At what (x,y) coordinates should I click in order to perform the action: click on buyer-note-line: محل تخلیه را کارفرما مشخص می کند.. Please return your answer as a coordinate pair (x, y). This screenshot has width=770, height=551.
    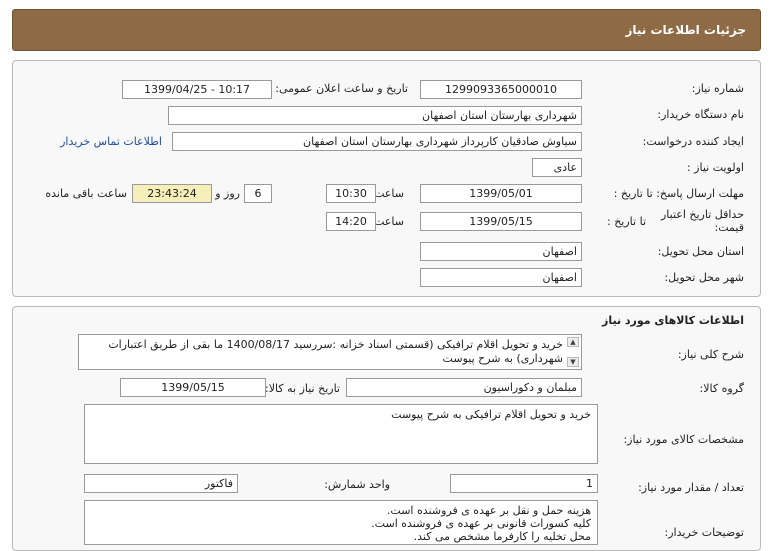
    Looking at the image, I should click on (502, 536).